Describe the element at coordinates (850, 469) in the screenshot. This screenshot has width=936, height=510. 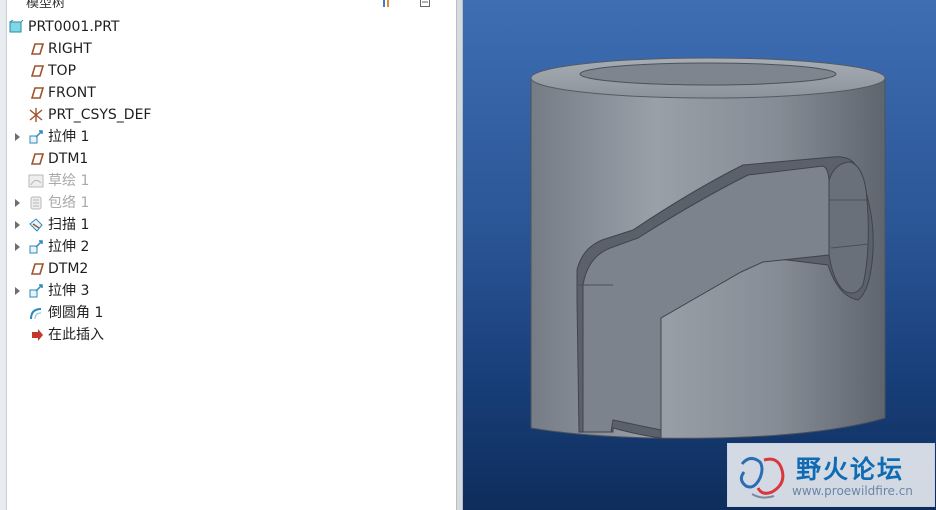
I see `watermark-title: 野火论坛` at that location.